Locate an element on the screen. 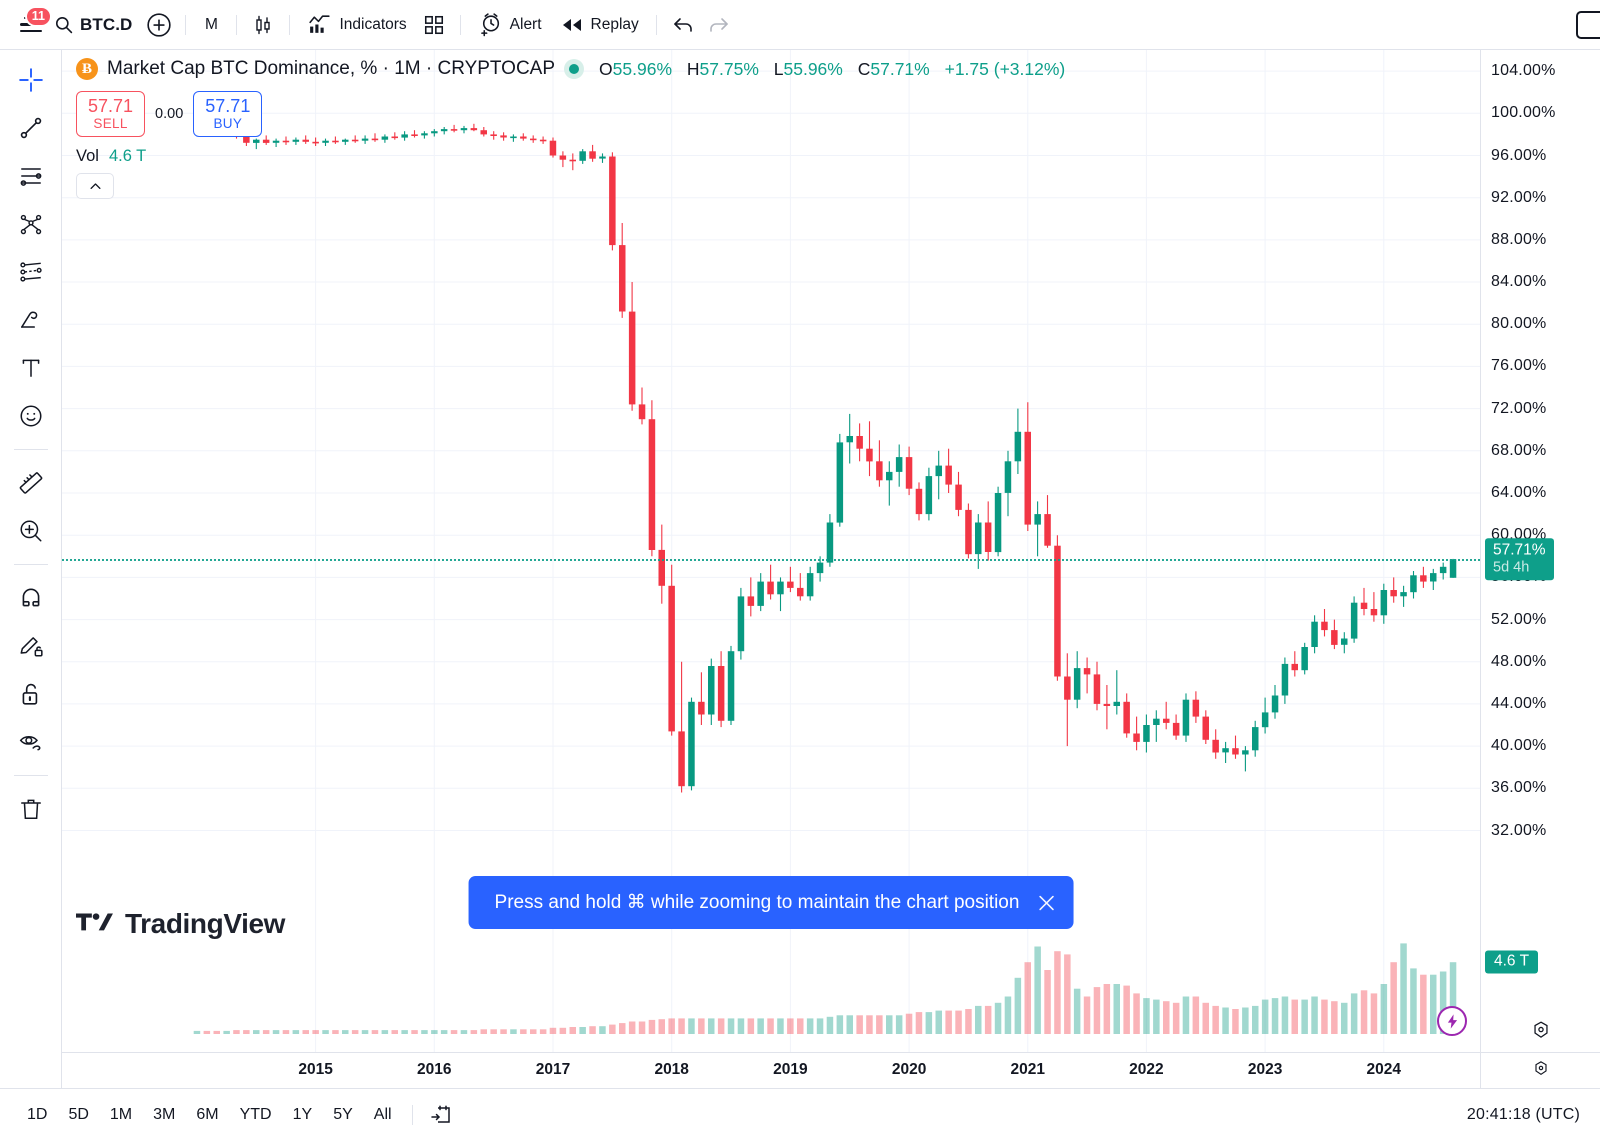 This screenshot has height=1140, width=1600. fast-mode-button is located at coordinates (1452, 1021).